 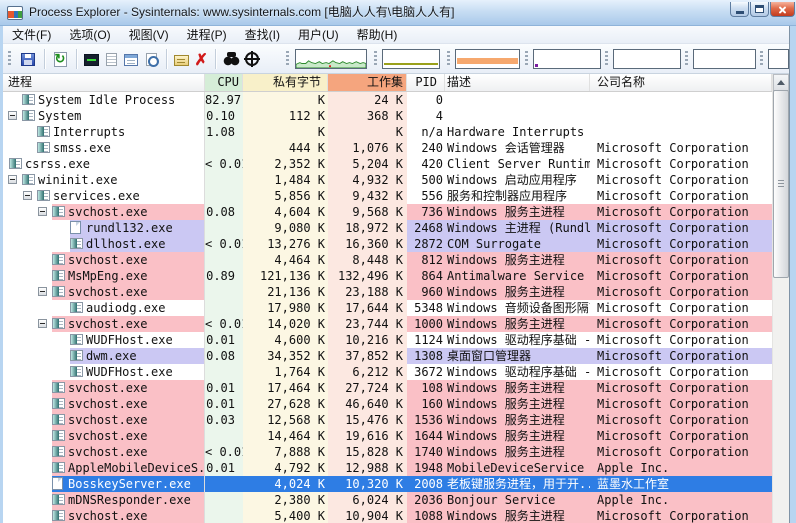 I want to click on cpu-cell, so click(x=224, y=180).